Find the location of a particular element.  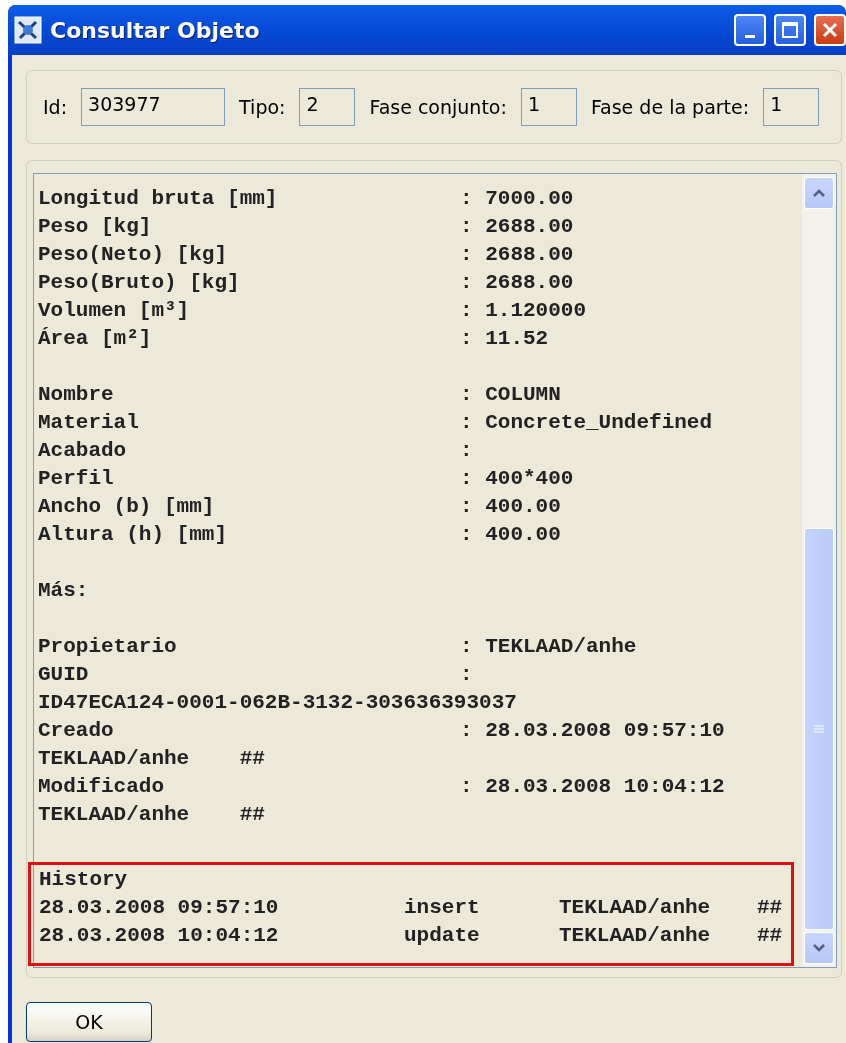

property-label: Peso(Neto) [kg] is located at coordinates (133, 254).